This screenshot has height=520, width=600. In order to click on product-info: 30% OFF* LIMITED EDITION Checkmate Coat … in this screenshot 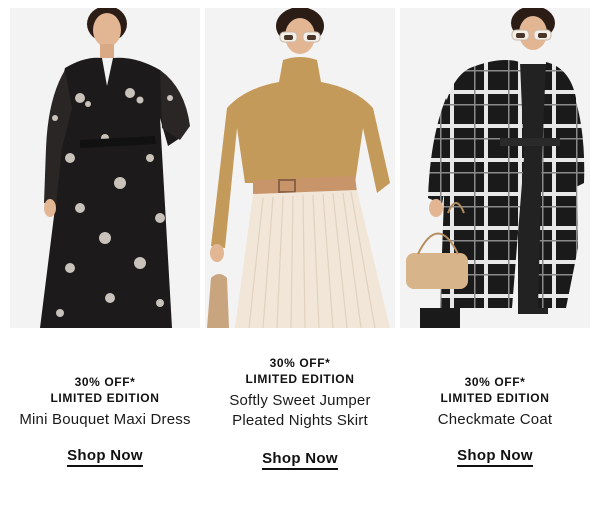, I will do `click(495, 420)`.